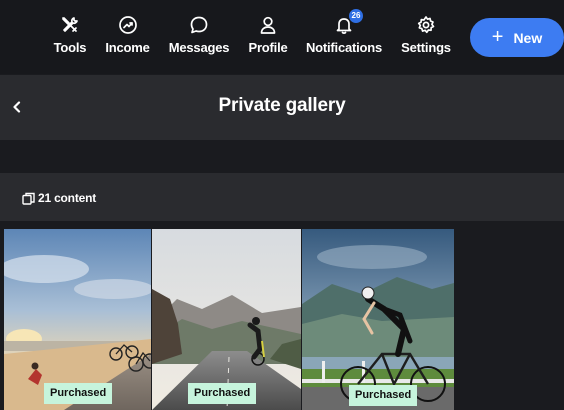  I want to click on nav-label-notifications: Notifications, so click(344, 47).